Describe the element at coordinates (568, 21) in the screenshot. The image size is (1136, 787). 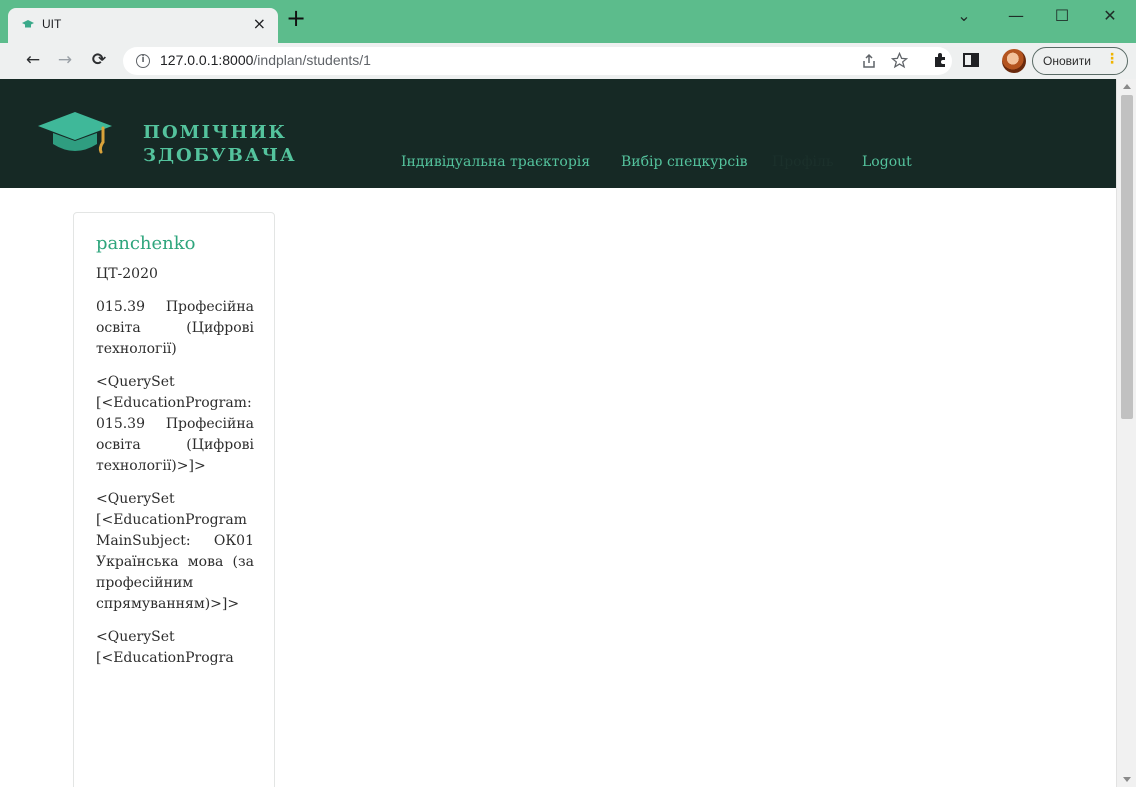
I see `browser-titlebar: UIT × + ⌄ — ☐ ✕` at that location.